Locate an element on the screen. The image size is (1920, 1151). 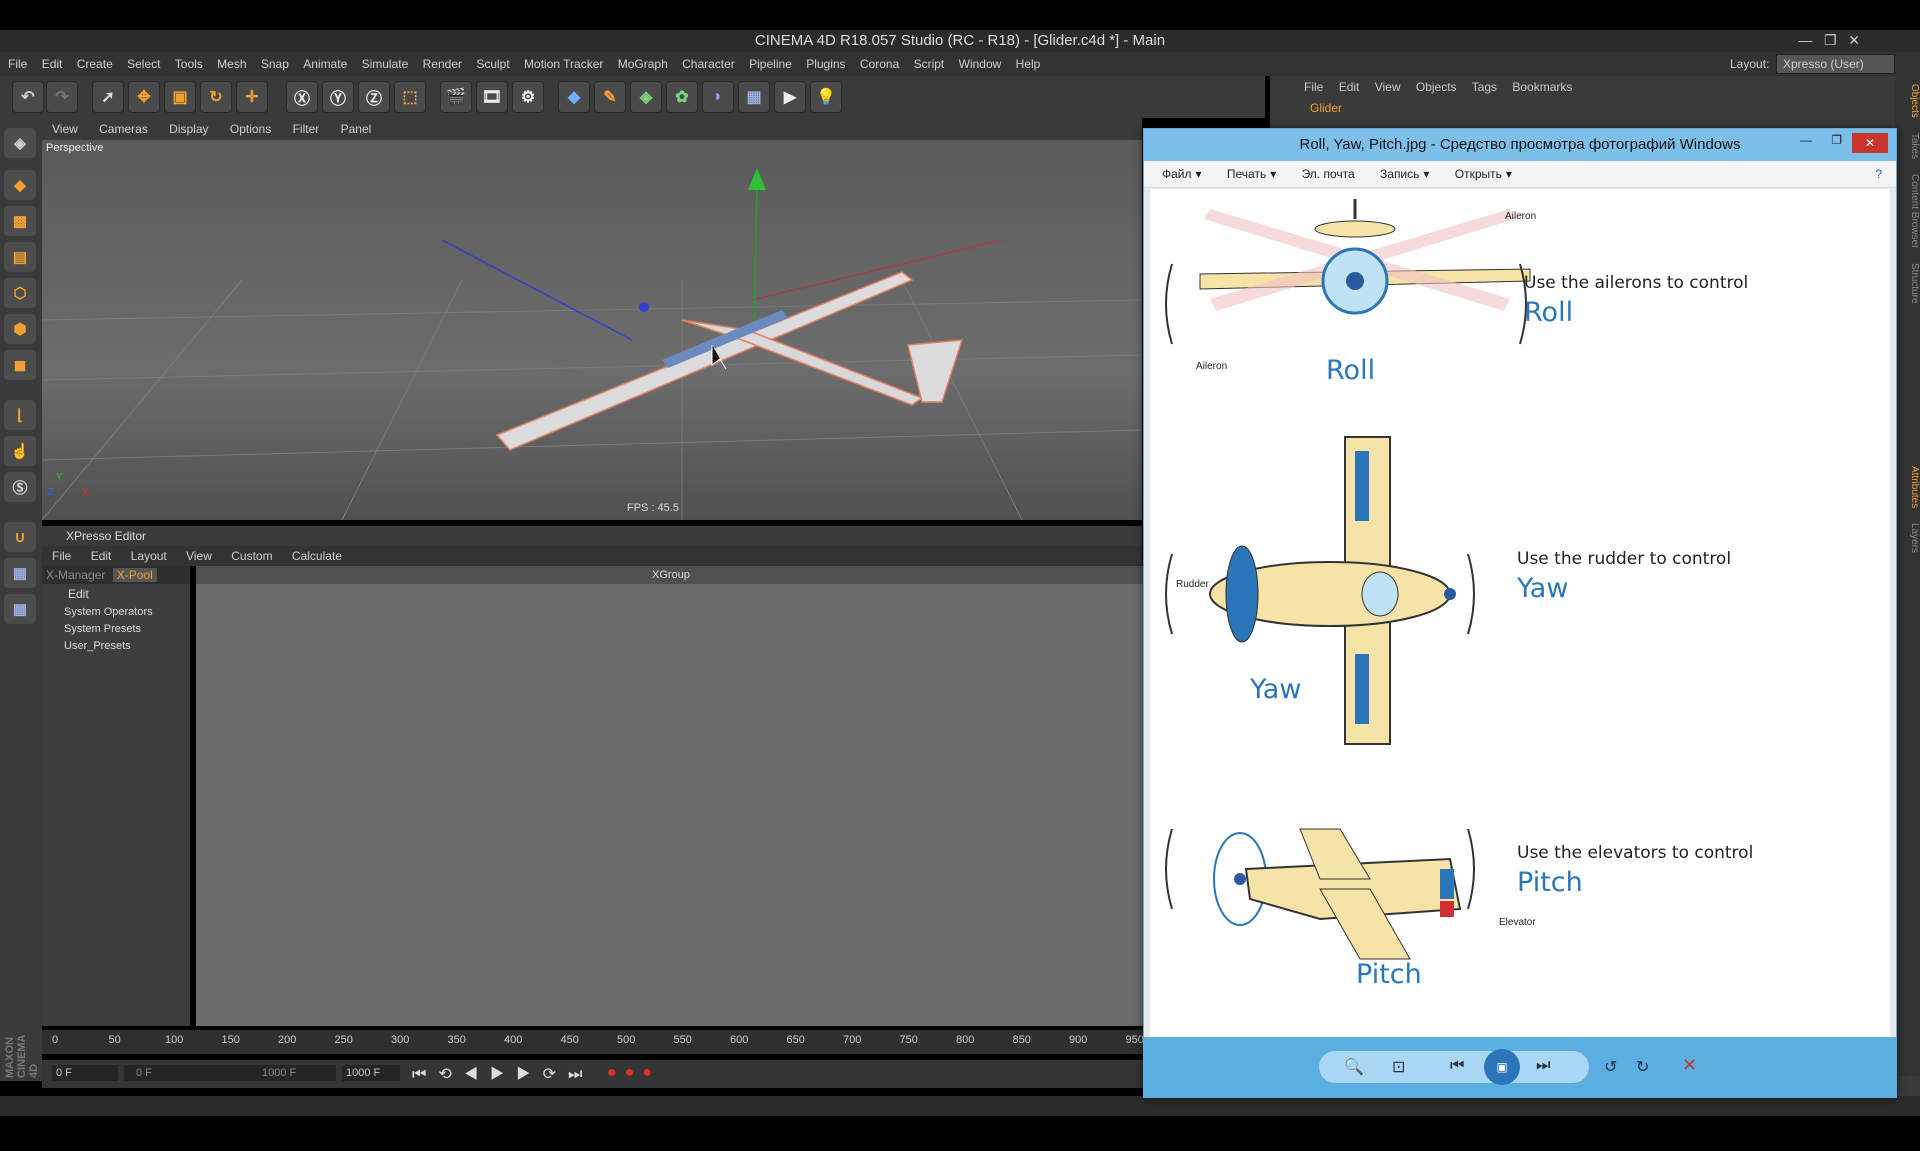
end-frame-field: 1000 F is located at coordinates (371, 1073).